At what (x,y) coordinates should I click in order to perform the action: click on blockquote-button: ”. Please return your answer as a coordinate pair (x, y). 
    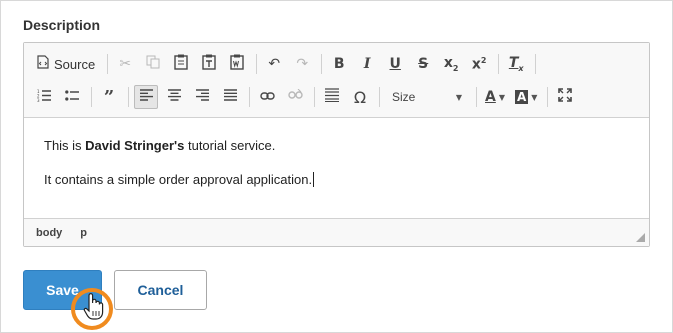
    Looking at the image, I should click on (109, 97).